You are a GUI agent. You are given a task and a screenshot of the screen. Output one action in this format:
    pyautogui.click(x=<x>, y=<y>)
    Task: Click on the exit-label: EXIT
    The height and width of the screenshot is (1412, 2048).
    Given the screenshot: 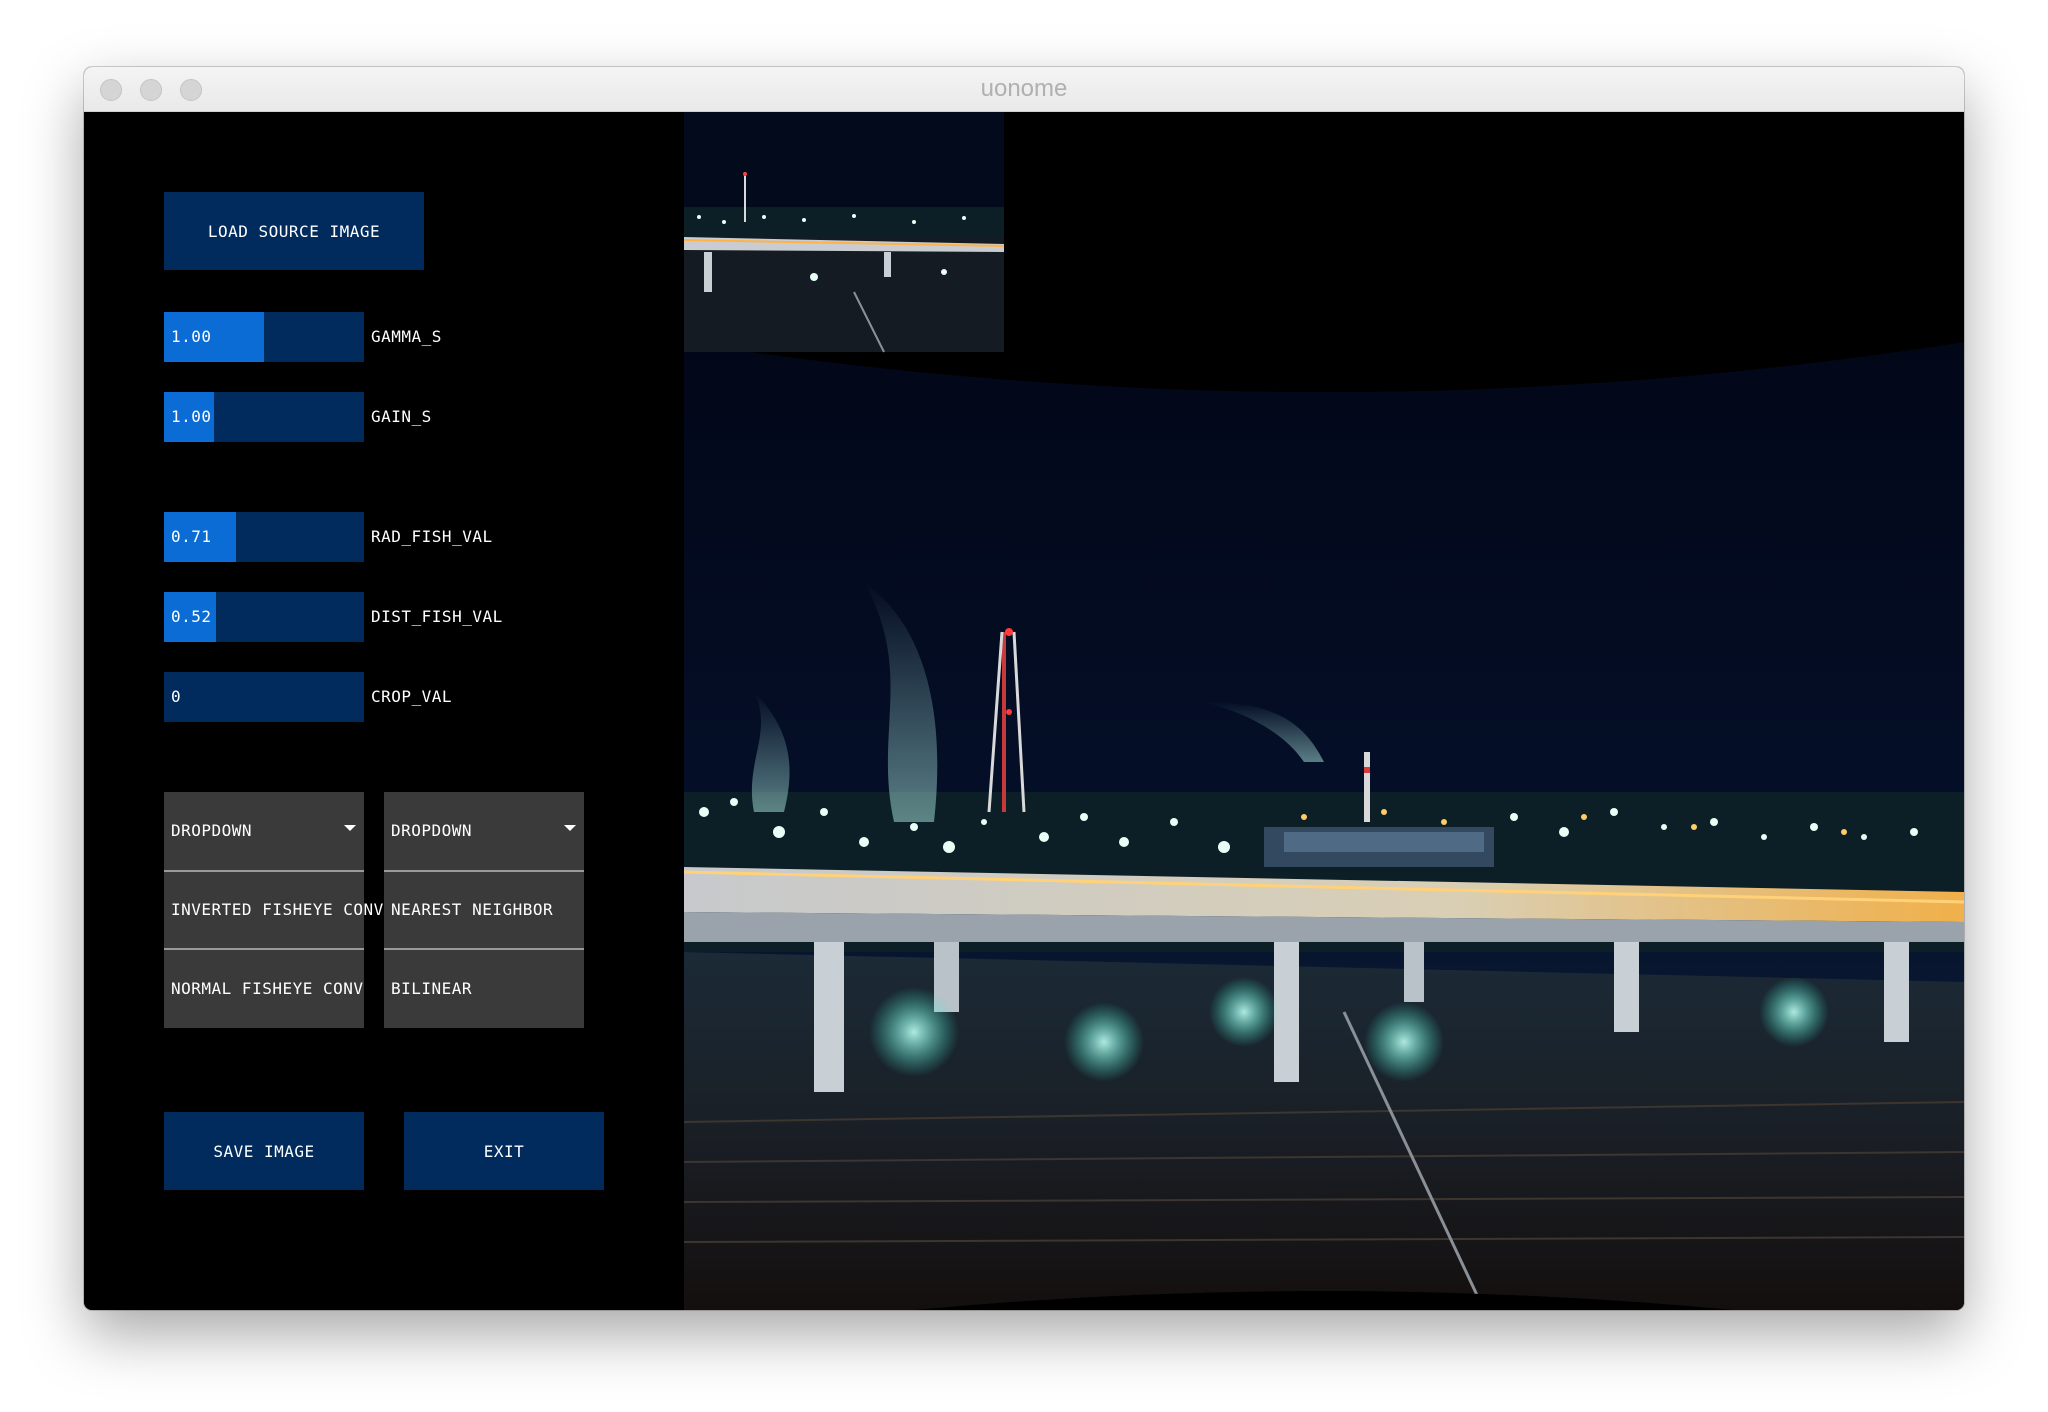 What is the action you would take?
    pyautogui.click(x=504, y=1151)
    